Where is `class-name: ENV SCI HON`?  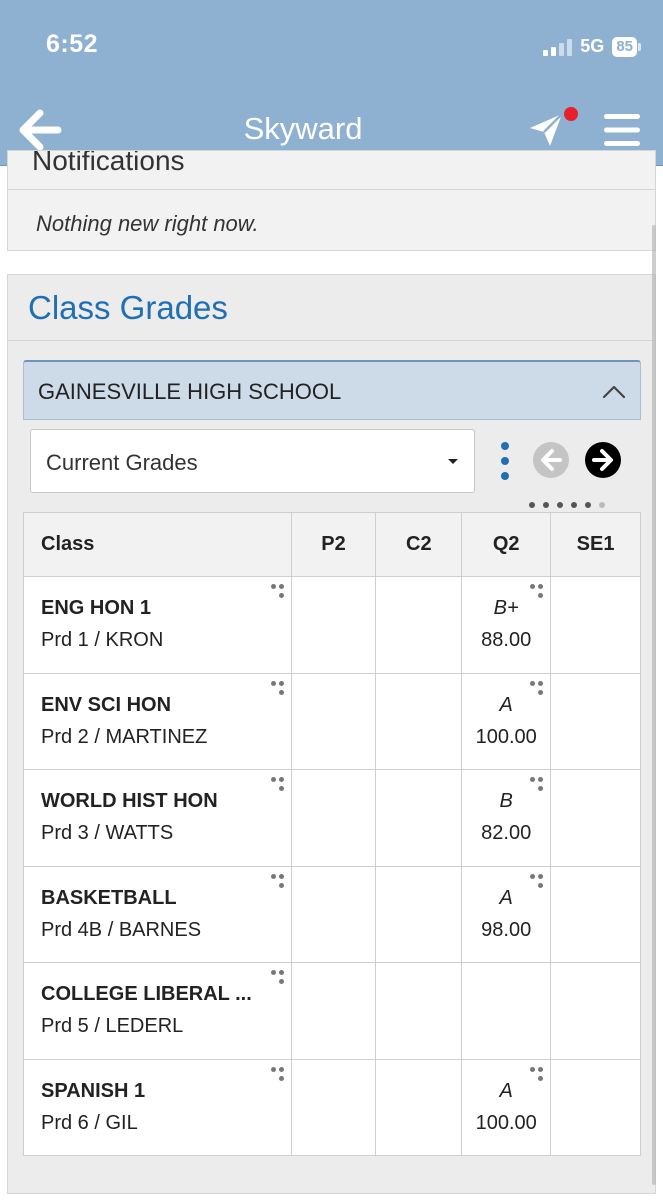
class-name: ENV SCI HON is located at coordinates (106, 704).